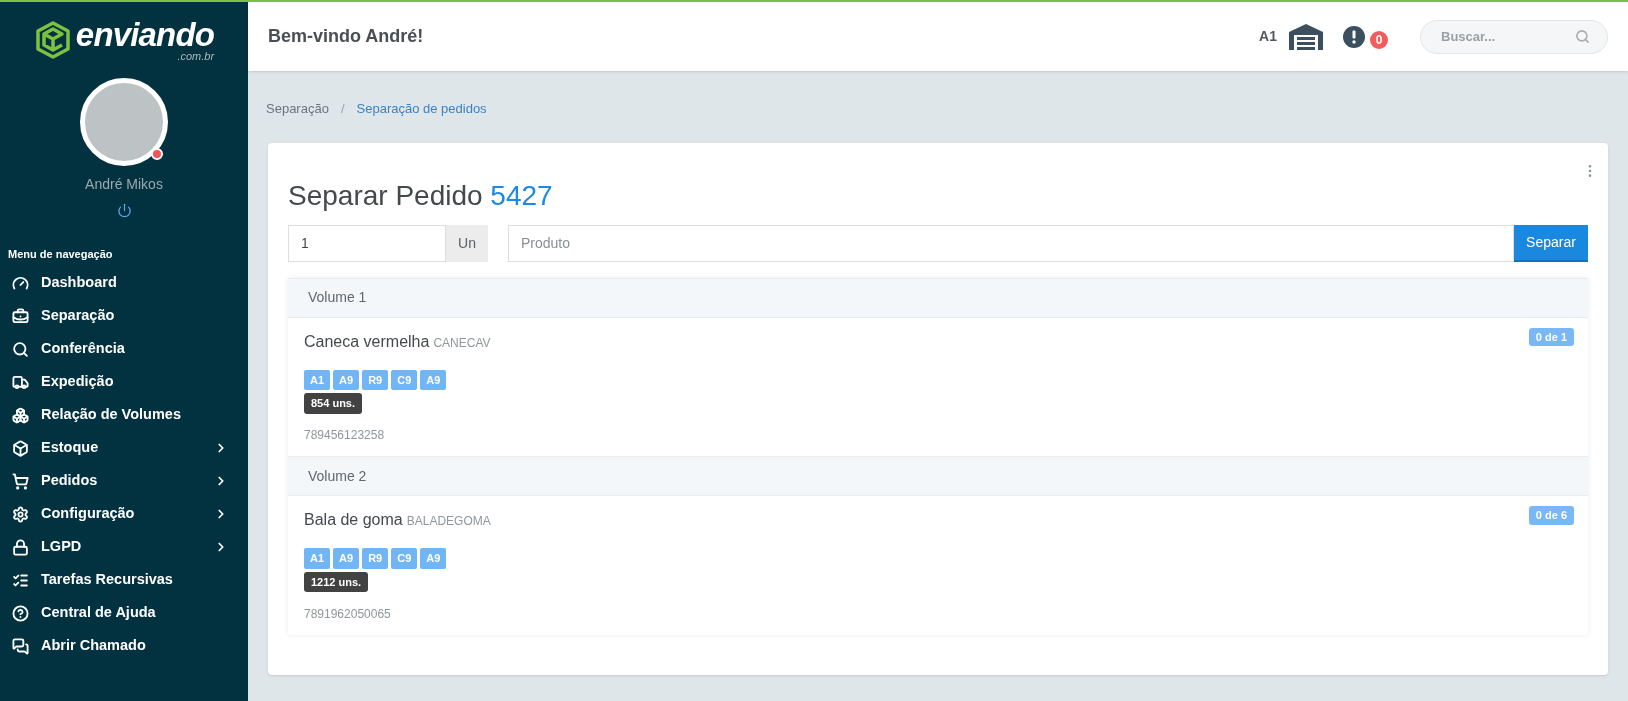 The width and height of the screenshot is (1628, 701). Describe the element at coordinates (124, 316) in the screenshot. I see `nav-item: Separação` at that location.